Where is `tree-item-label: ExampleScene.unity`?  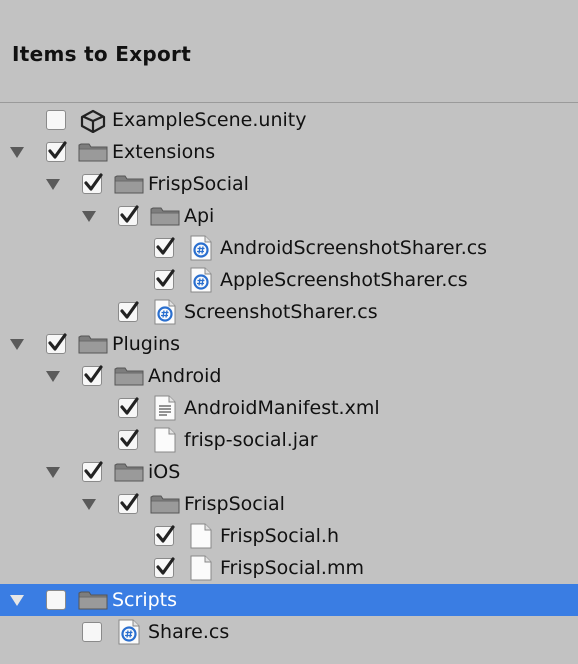 tree-item-label: ExampleScene.unity is located at coordinates (209, 120).